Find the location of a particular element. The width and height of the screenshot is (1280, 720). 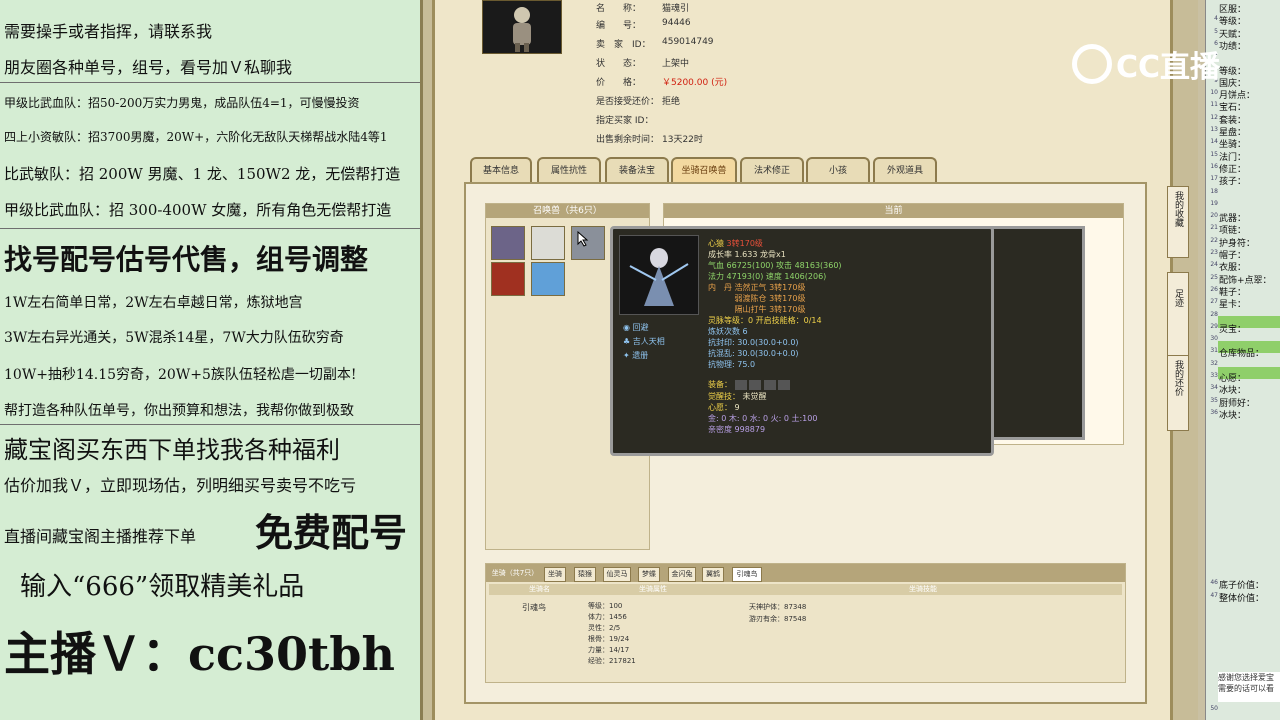

mount-tab-active: 引魂鸟 is located at coordinates (747, 574).